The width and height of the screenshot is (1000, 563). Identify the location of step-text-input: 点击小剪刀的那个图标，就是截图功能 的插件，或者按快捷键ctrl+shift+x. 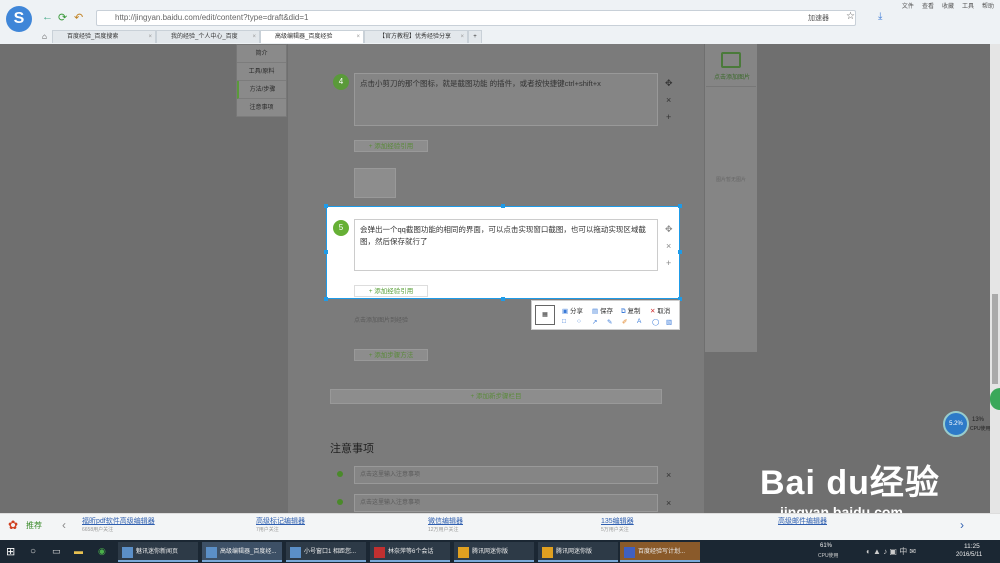
(506, 99).